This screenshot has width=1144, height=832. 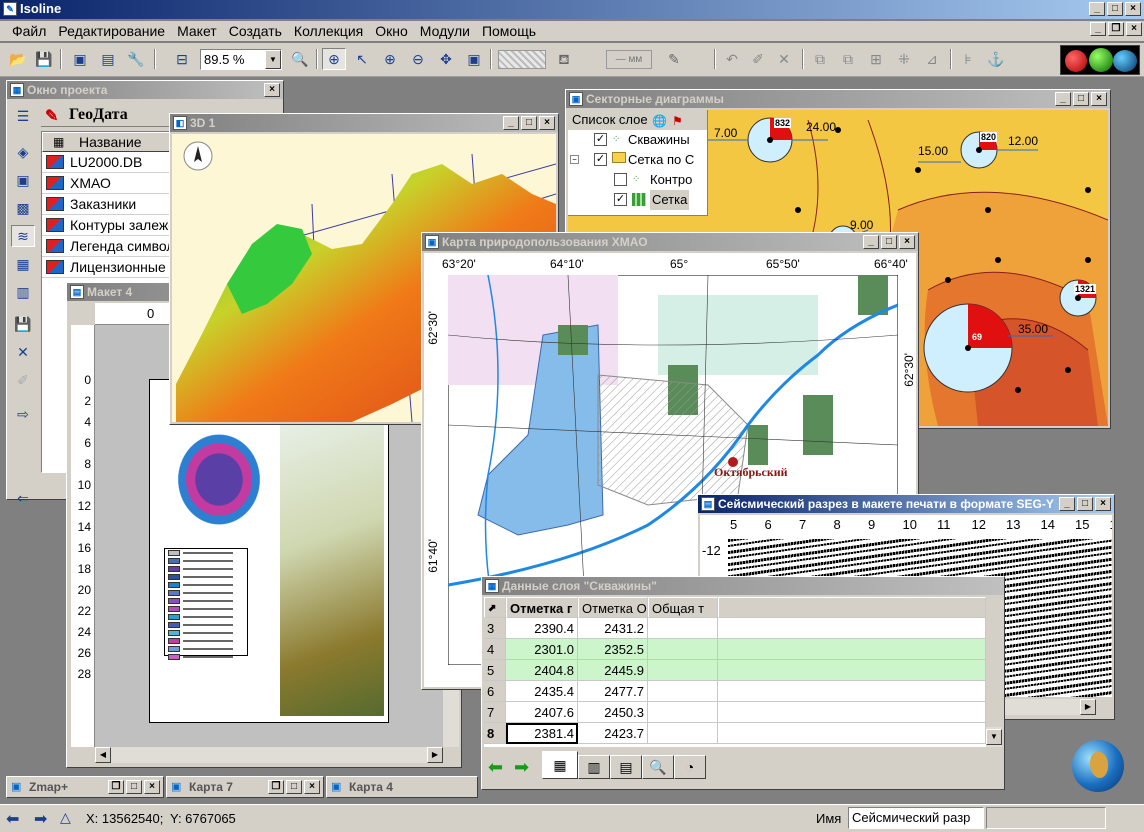 What do you see at coordinates (620, 199) in the screenshot?
I see `checkbox-grid2: ✓` at bounding box center [620, 199].